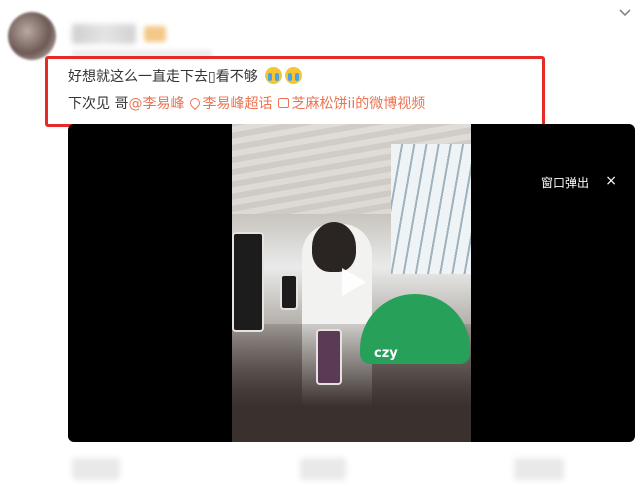 The image size is (644, 497). What do you see at coordinates (236, 77) in the screenshot?
I see `post-text-tail: 看不够` at bounding box center [236, 77].